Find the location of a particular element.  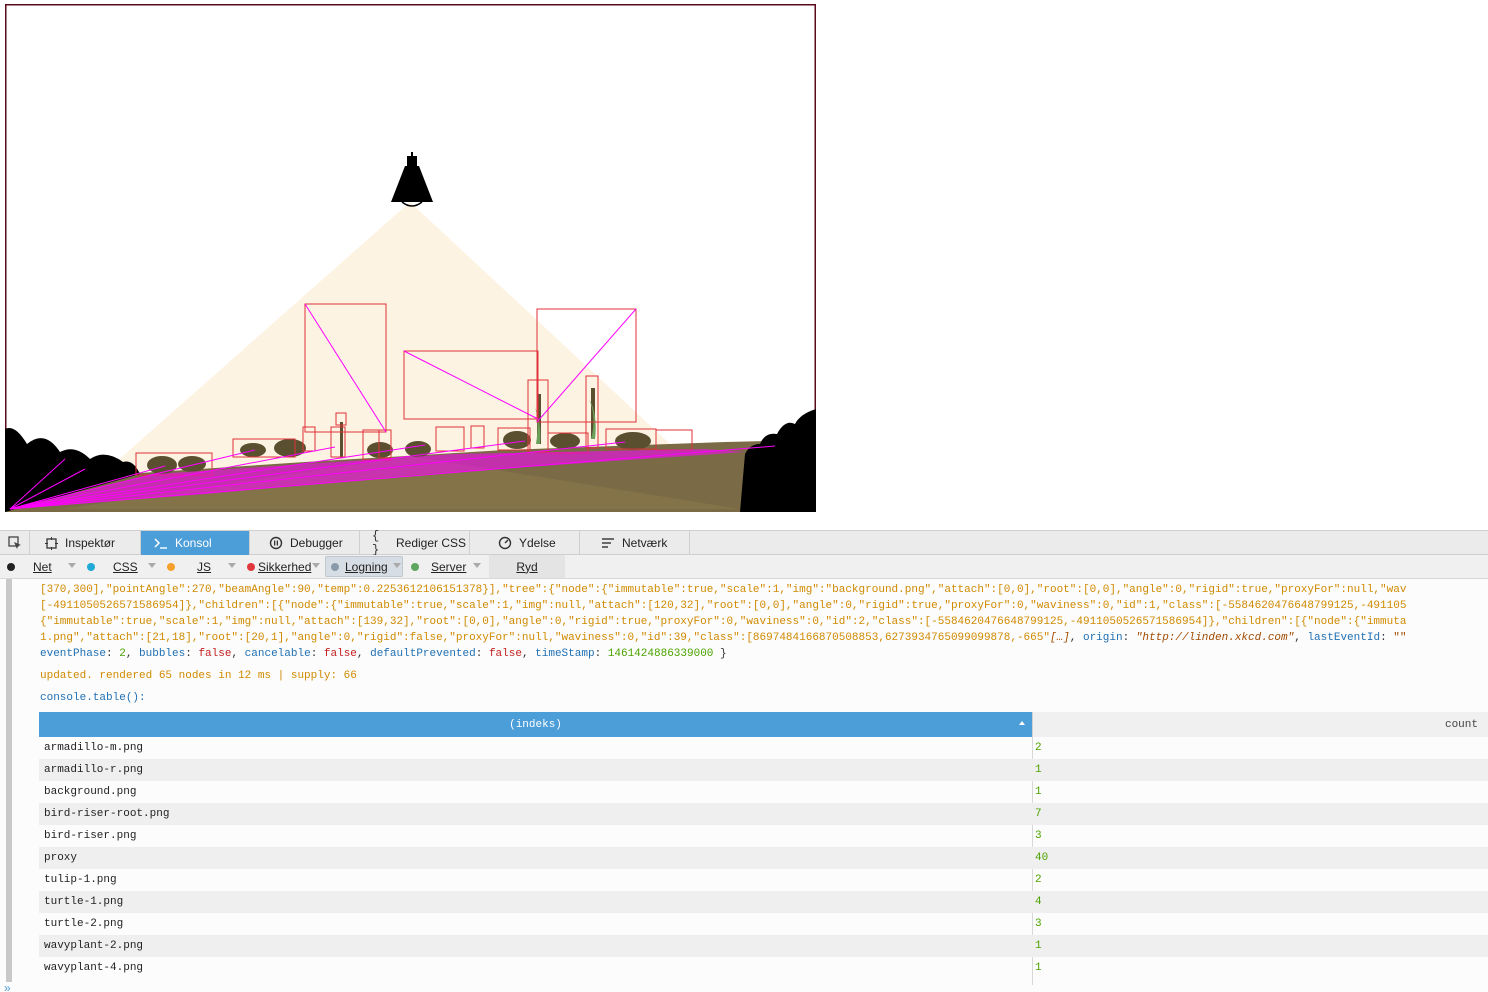

console-icon is located at coordinates (161, 543).